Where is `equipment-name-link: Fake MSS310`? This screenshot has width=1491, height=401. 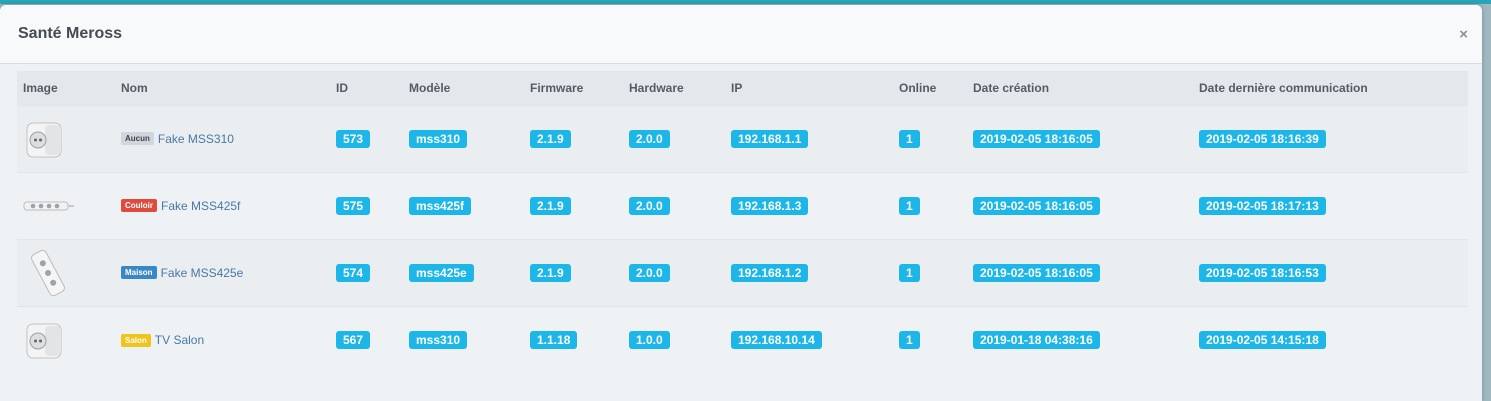 equipment-name-link: Fake MSS310 is located at coordinates (196, 139).